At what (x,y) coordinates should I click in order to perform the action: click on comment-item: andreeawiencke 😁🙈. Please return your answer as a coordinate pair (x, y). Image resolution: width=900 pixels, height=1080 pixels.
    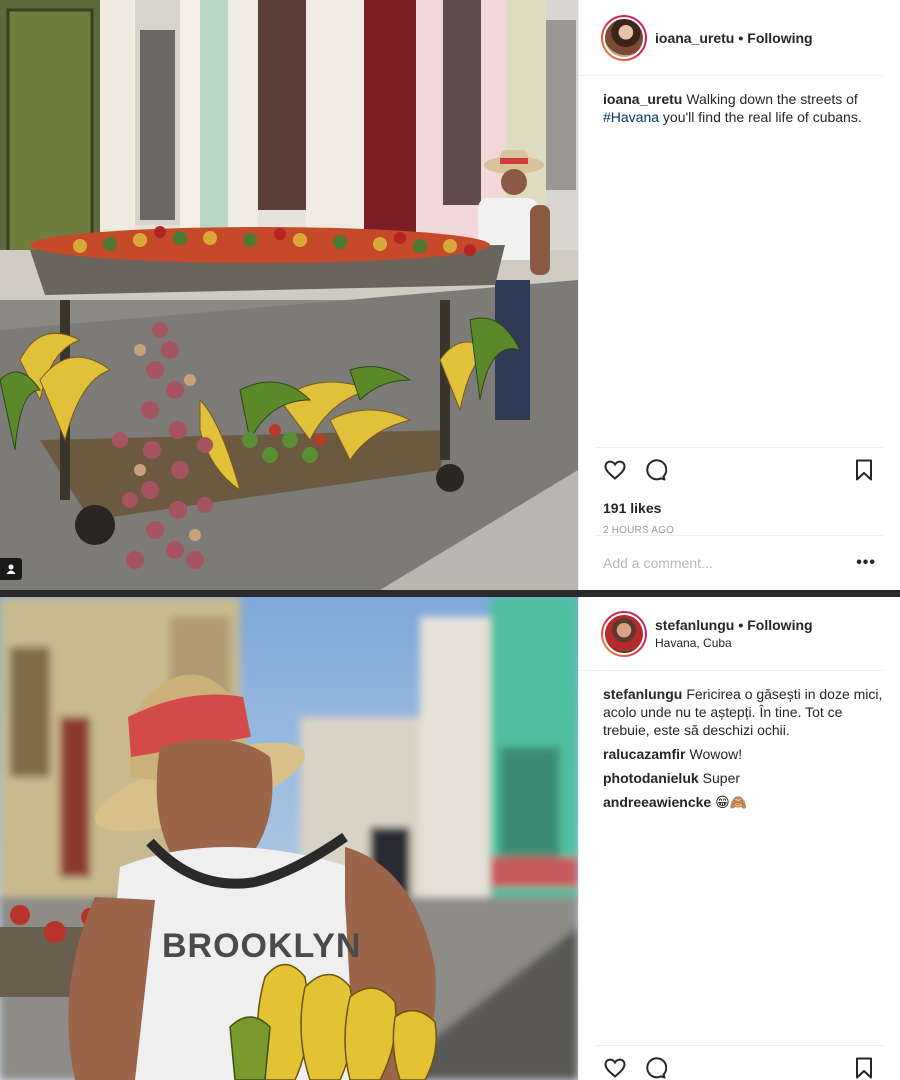
    Looking at the image, I should click on (743, 802).